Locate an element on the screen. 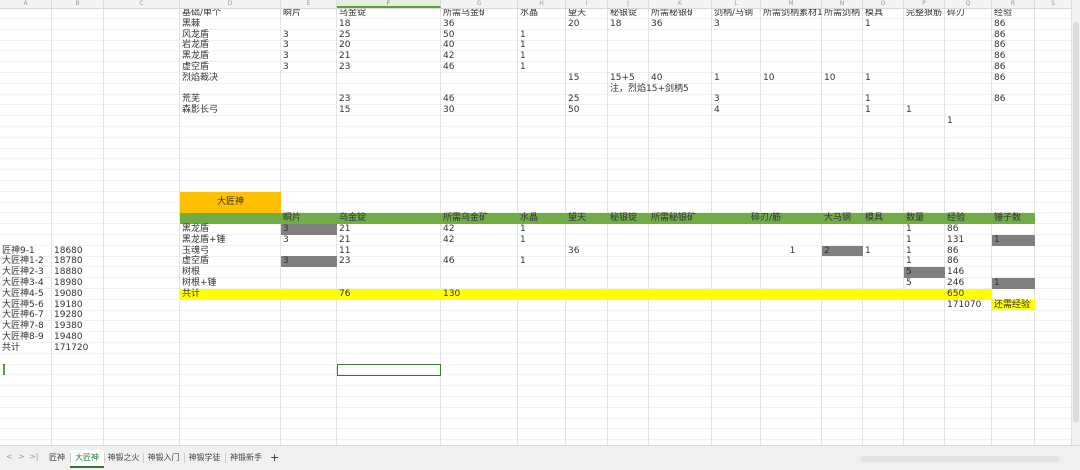  cell: 荒芜 is located at coordinates (190, 99).